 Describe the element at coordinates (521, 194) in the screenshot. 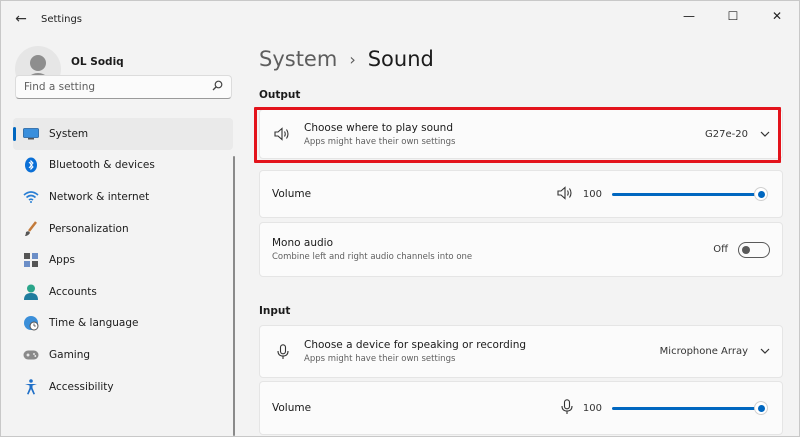

I see `output-volume-card: Volume 100` at that location.